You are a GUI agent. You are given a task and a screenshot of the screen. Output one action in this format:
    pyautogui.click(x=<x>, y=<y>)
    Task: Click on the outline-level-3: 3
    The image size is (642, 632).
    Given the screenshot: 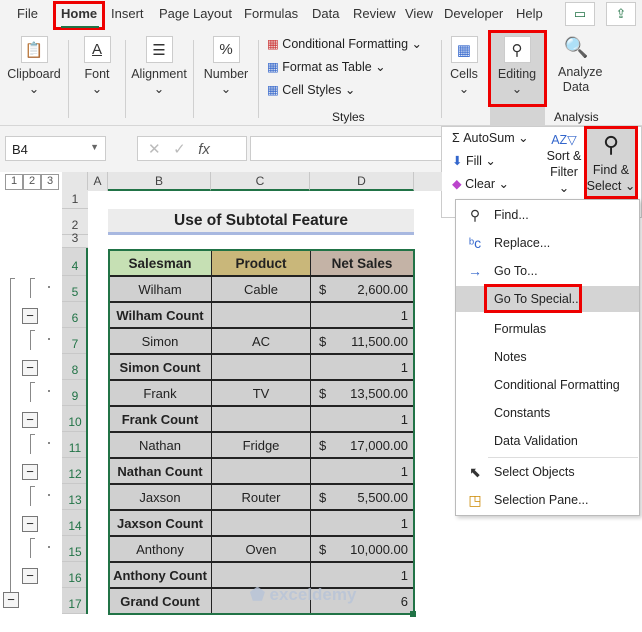 What is the action you would take?
    pyautogui.click(x=50, y=182)
    